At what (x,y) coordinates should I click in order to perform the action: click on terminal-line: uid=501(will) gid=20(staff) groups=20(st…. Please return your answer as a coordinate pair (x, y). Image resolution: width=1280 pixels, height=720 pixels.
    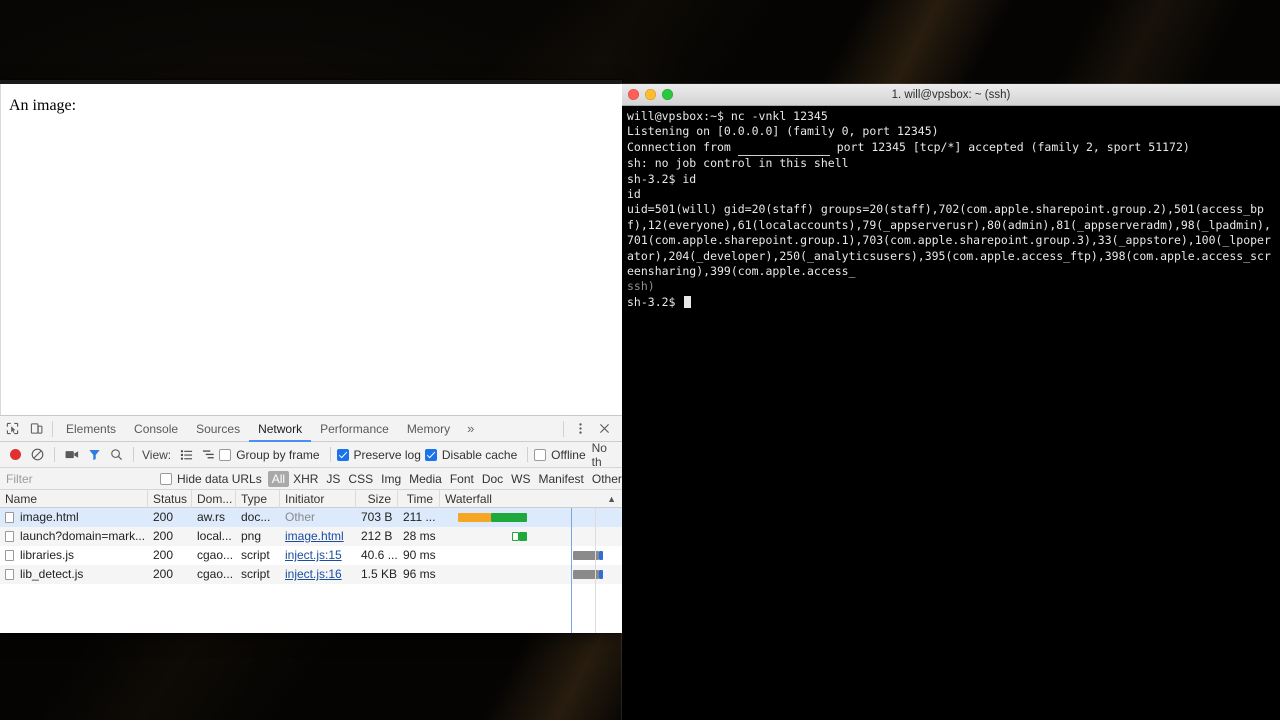
    Looking at the image, I should click on (949, 240).